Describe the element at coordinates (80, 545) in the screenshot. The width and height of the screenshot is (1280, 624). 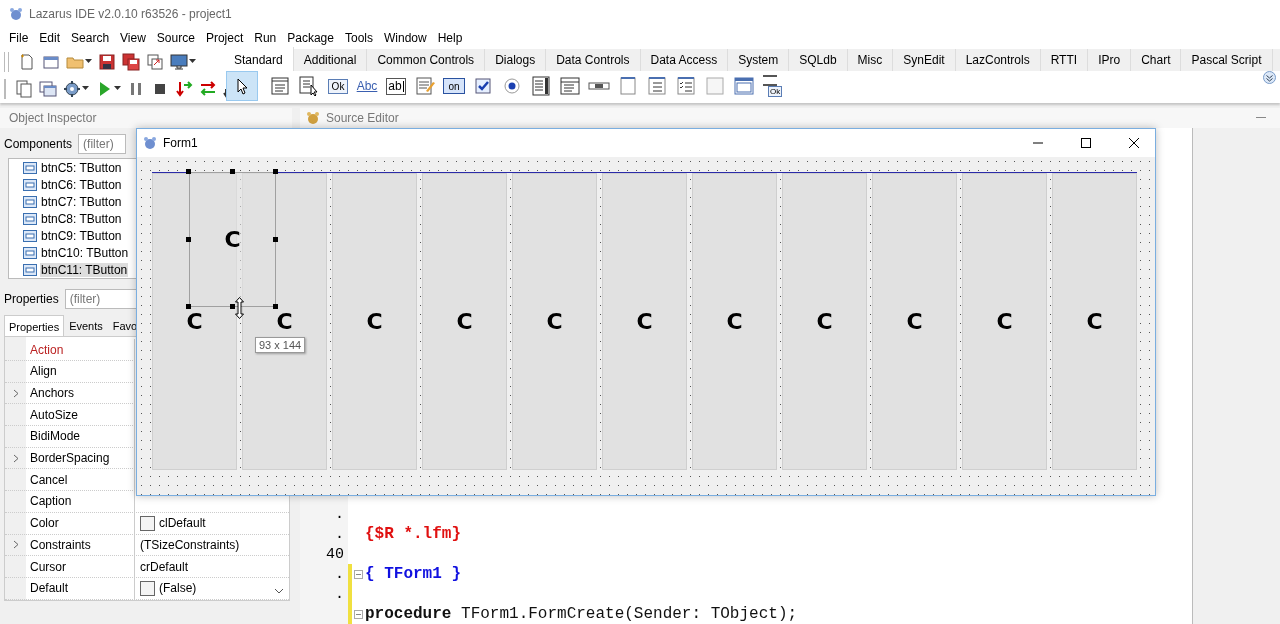
I see `property-name: Constraints` at that location.